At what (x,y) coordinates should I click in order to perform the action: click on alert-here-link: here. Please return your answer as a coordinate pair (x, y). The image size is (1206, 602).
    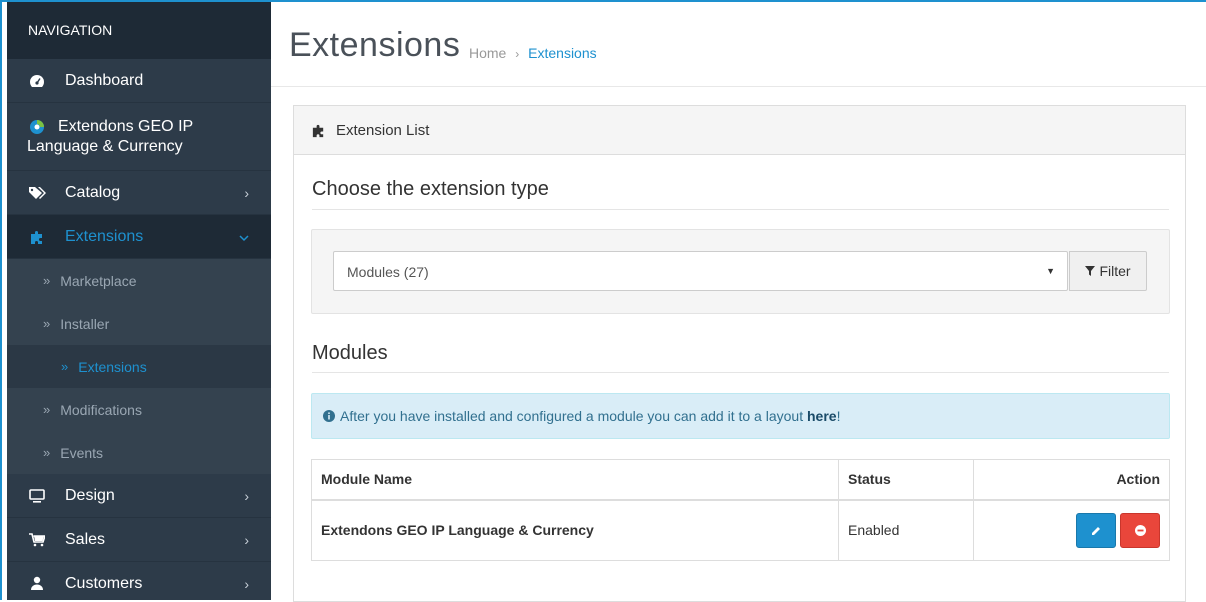
    Looking at the image, I should click on (822, 416).